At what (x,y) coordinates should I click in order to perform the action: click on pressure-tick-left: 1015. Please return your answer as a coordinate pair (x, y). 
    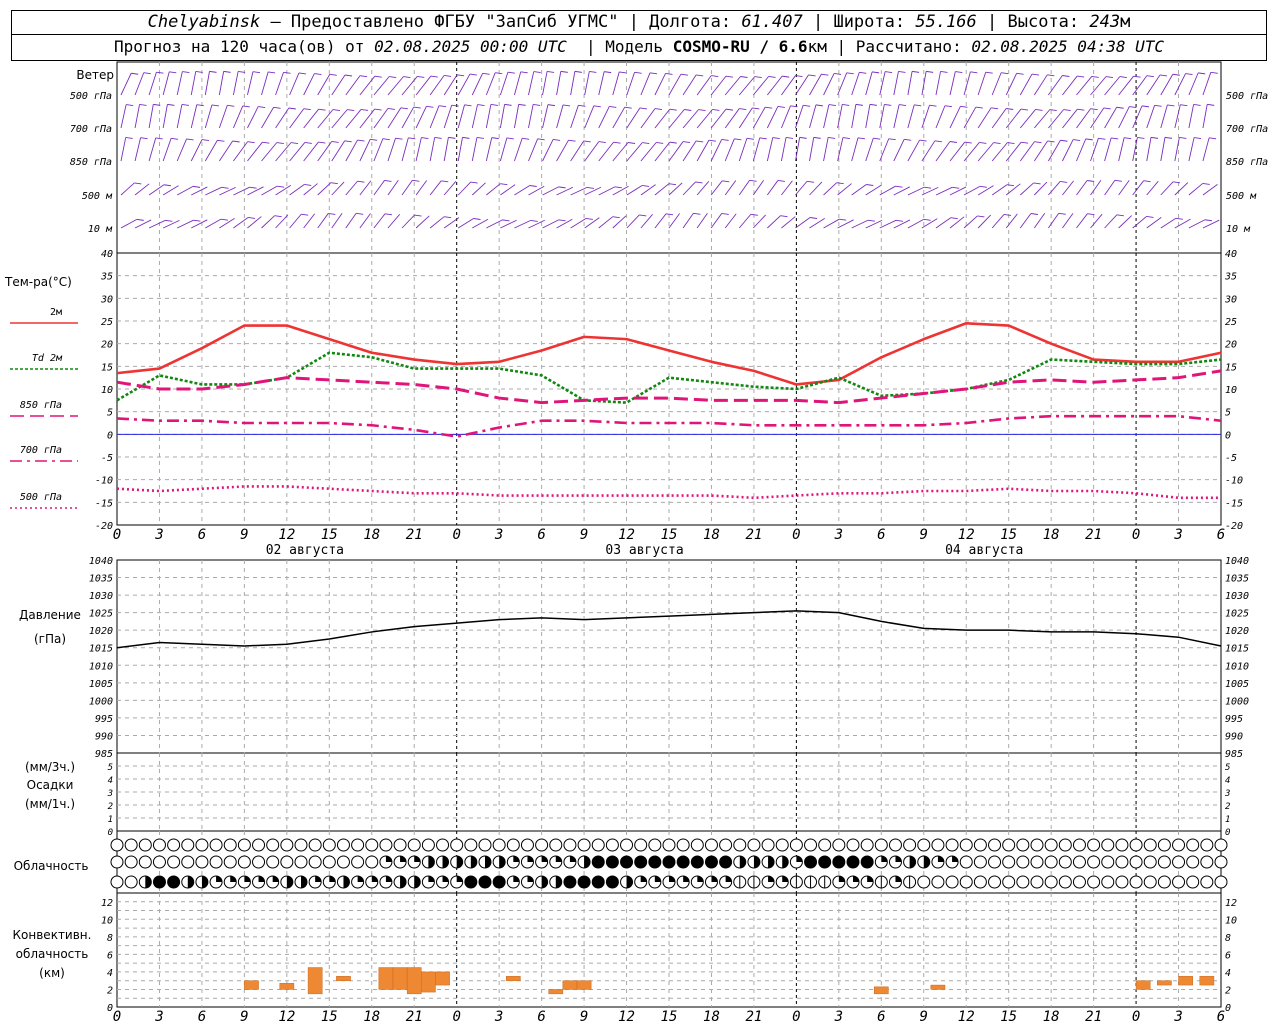
    Looking at the image, I should click on (101, 649).